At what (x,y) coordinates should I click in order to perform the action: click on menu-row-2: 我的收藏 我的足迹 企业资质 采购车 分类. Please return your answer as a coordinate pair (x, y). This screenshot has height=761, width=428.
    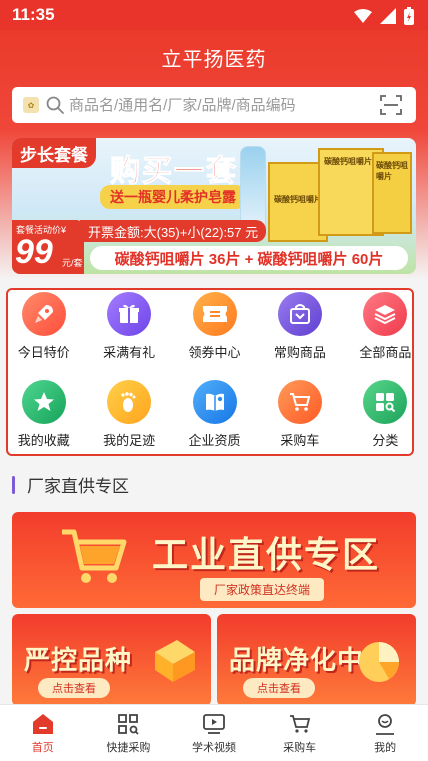
    Looking at the image, I should click on (214, 414).